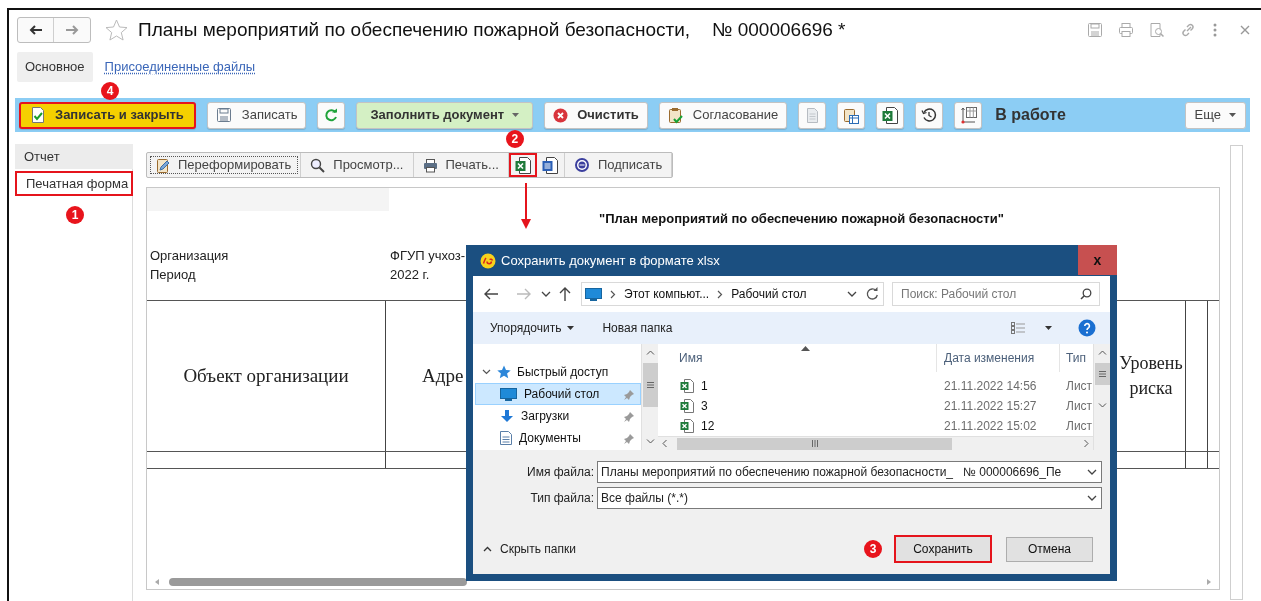 Image resolution: width=1261 pixels, height=601 pixels. What do you see at coordinates (989, 358) in the screenshot?
I see `column-header: Дата изменения` at bounding box center [989, 358].